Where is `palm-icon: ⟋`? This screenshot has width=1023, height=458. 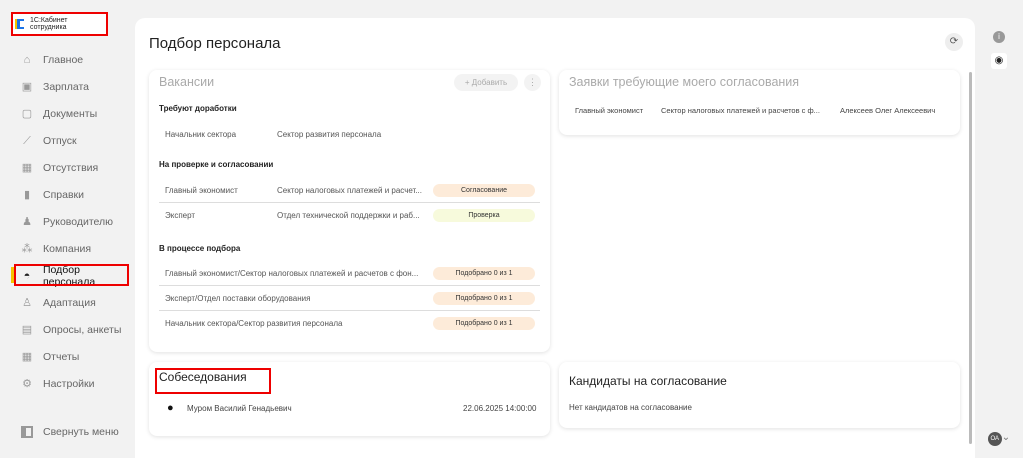 palm-icon: ⟋ is located at coordinates (27, 140).